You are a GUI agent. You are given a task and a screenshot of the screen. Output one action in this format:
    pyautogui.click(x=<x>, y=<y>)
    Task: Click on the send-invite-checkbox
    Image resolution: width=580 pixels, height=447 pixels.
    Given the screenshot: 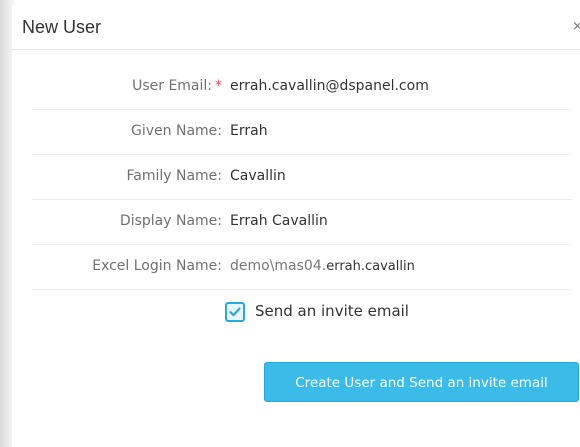 What is the action you would take?
    pyautogui.click(x=235, y=312)
    